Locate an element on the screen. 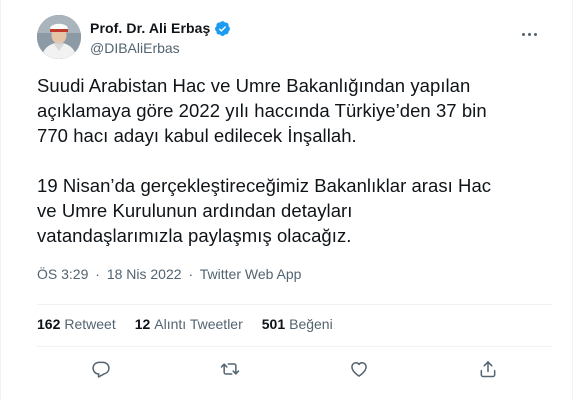 The height and width of the screenshot is (400, 573). tweet-actions is located at coordinates (294, 369).